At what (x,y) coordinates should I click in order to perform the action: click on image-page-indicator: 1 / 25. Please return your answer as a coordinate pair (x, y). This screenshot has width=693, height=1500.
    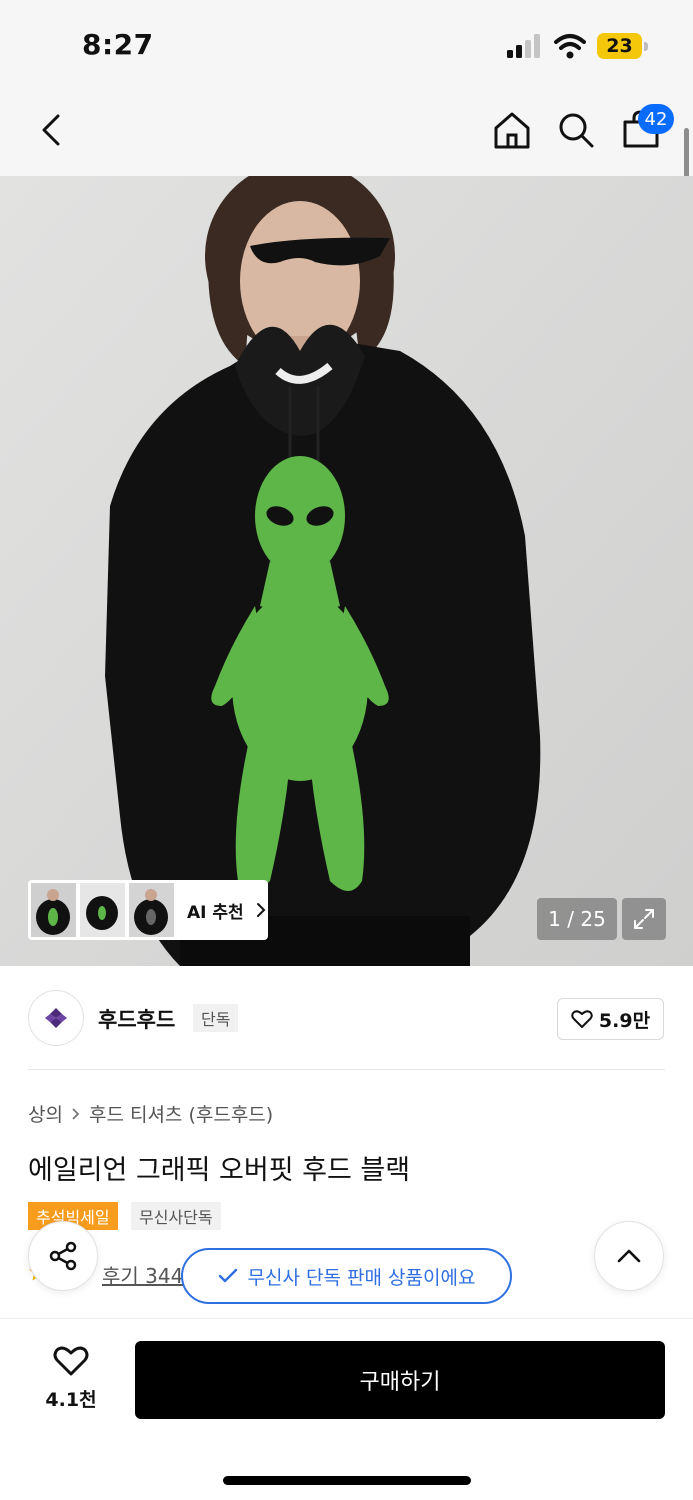
    Looking at the image, I should click on (577, 919).